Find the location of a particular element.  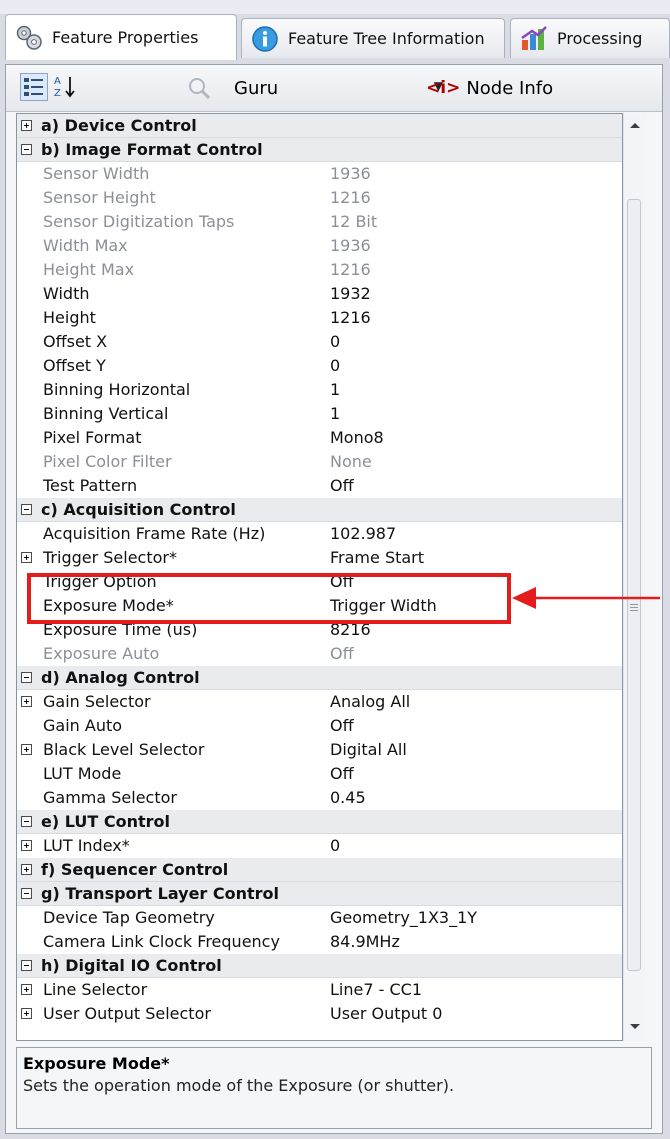

property-row: Sensor Digitization Taps 12 Bit is located at coordinates (319, 222).